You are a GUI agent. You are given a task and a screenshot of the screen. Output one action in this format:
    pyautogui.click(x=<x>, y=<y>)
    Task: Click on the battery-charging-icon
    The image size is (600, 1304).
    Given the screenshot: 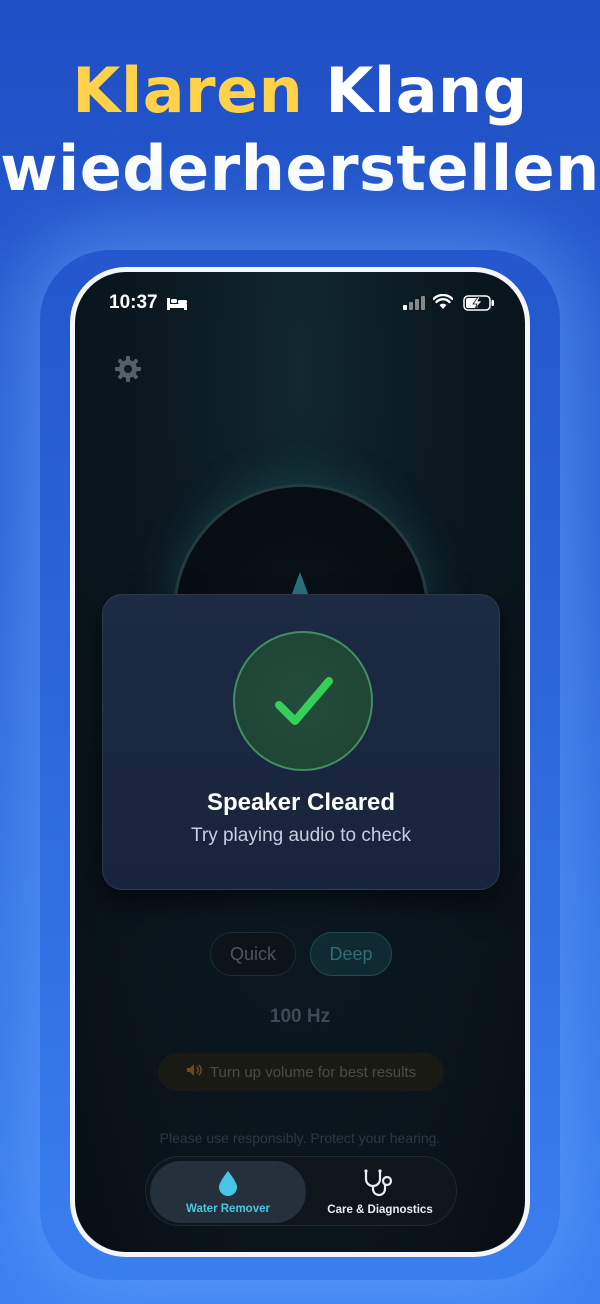 What is the action you would take?
    pyautogui.click(x=479, y=305)
    